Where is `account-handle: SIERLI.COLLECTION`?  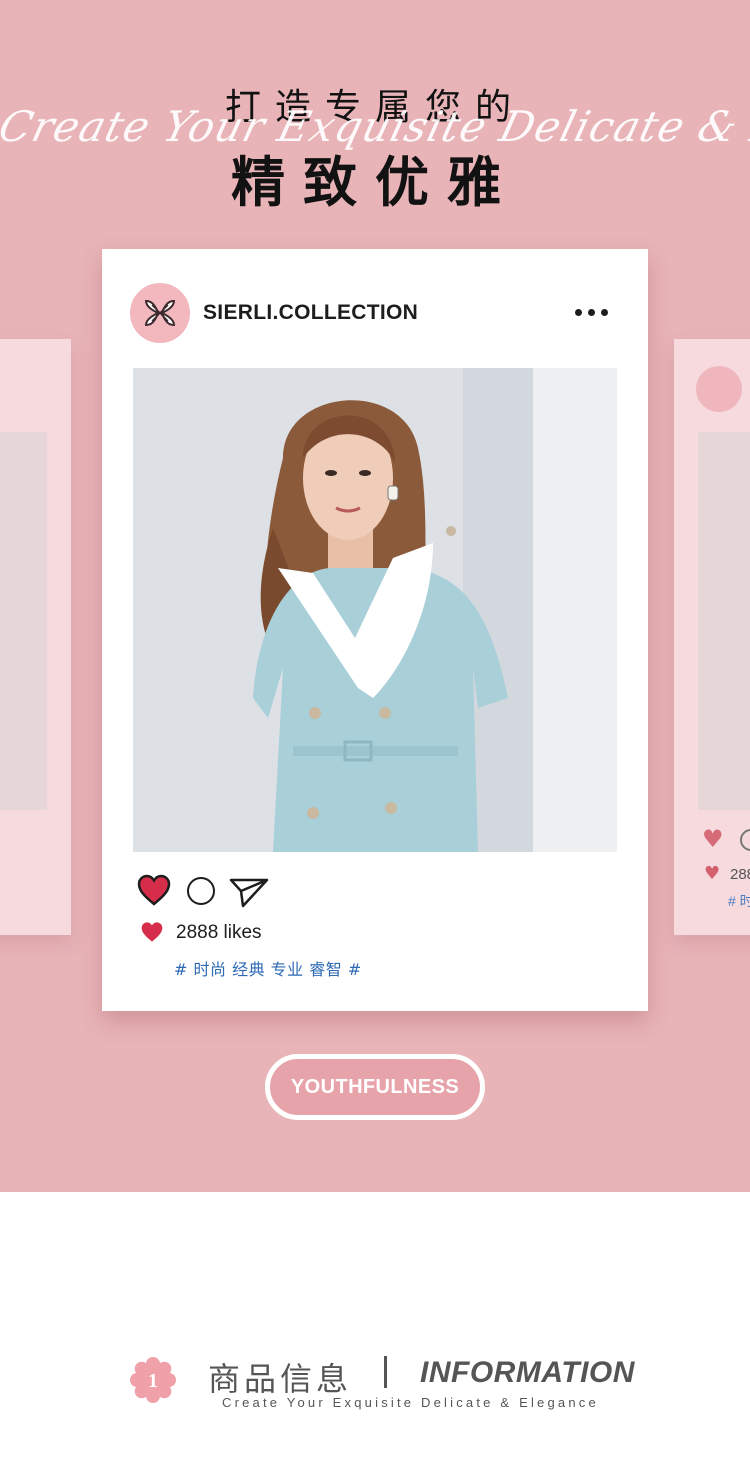
account-handle: SIERLI.COLLECTION is located at coordinates (310, 313).